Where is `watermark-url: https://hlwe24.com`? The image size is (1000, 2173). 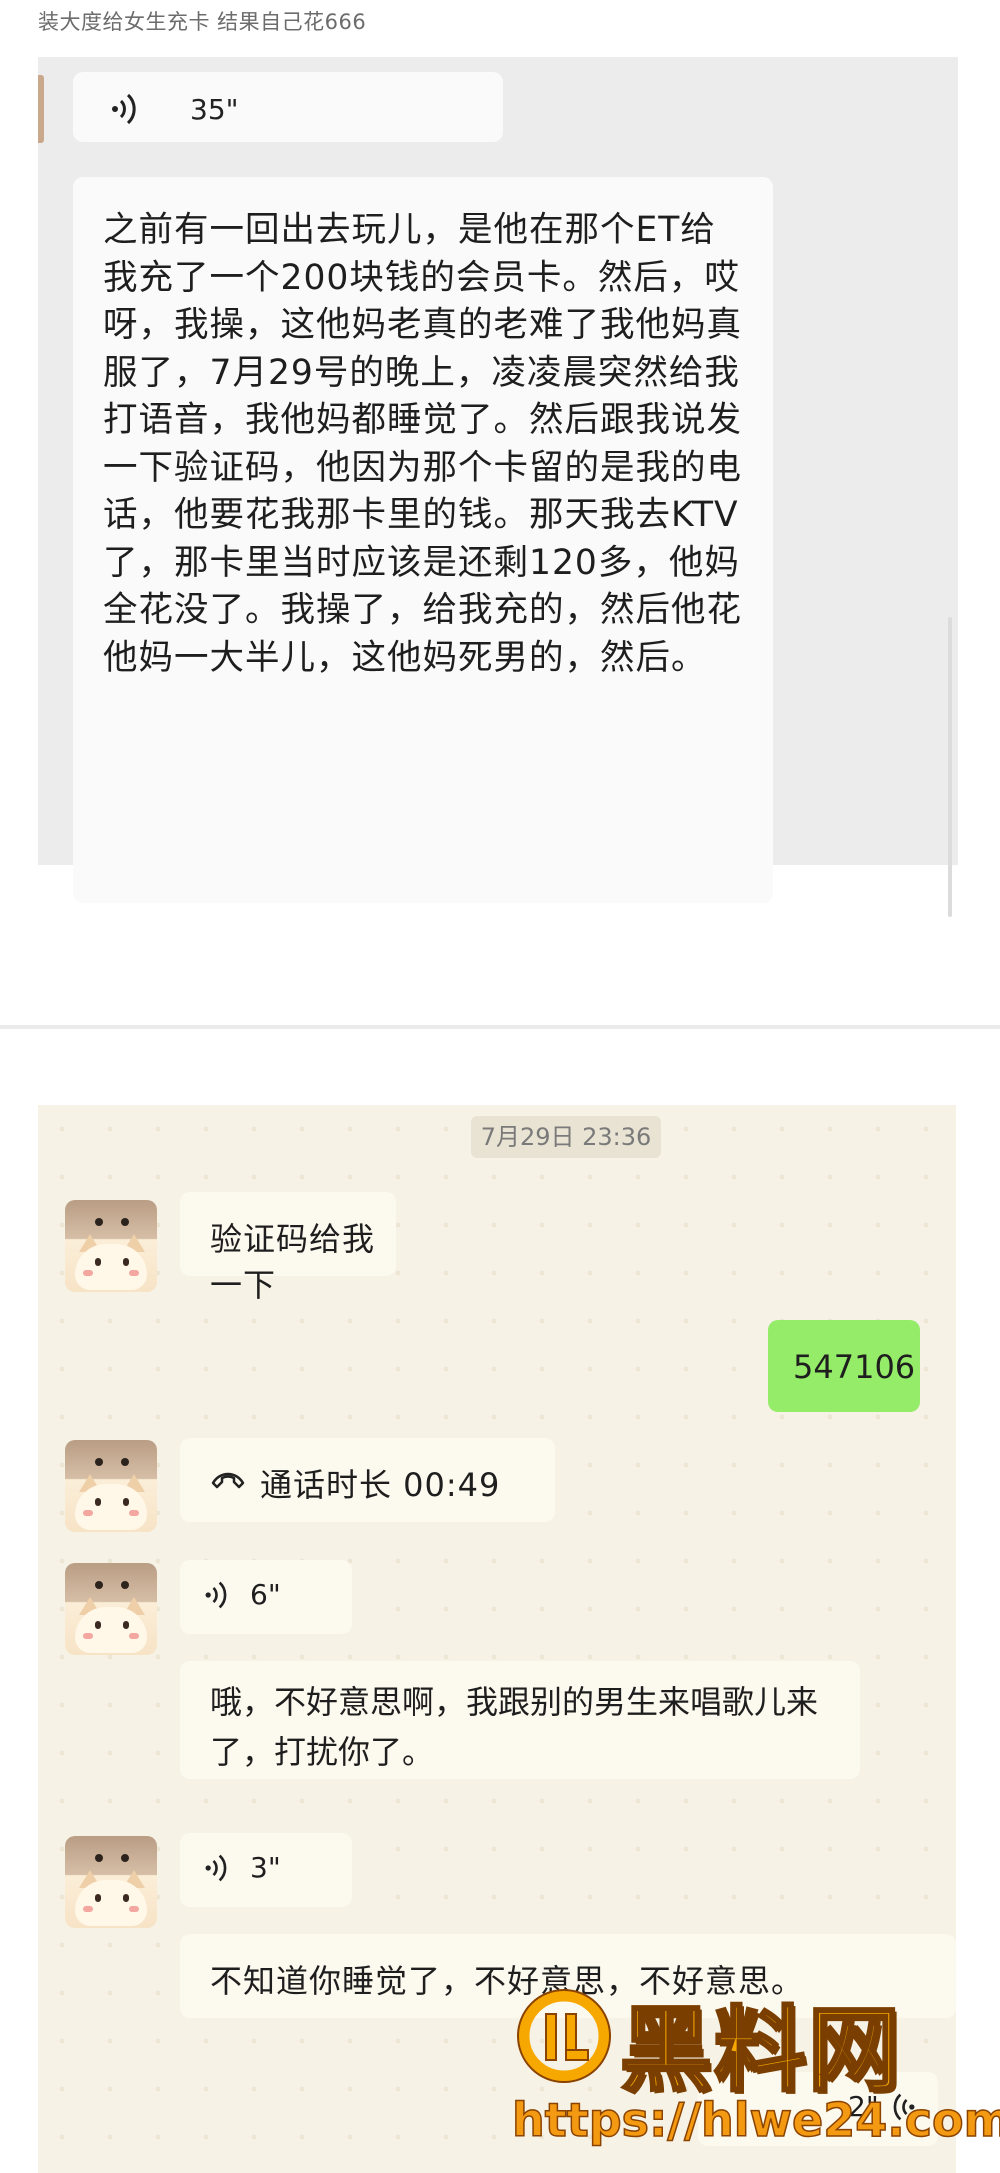 watermark-url: https://hlwe24.com is located at coordinates (755, 2120).